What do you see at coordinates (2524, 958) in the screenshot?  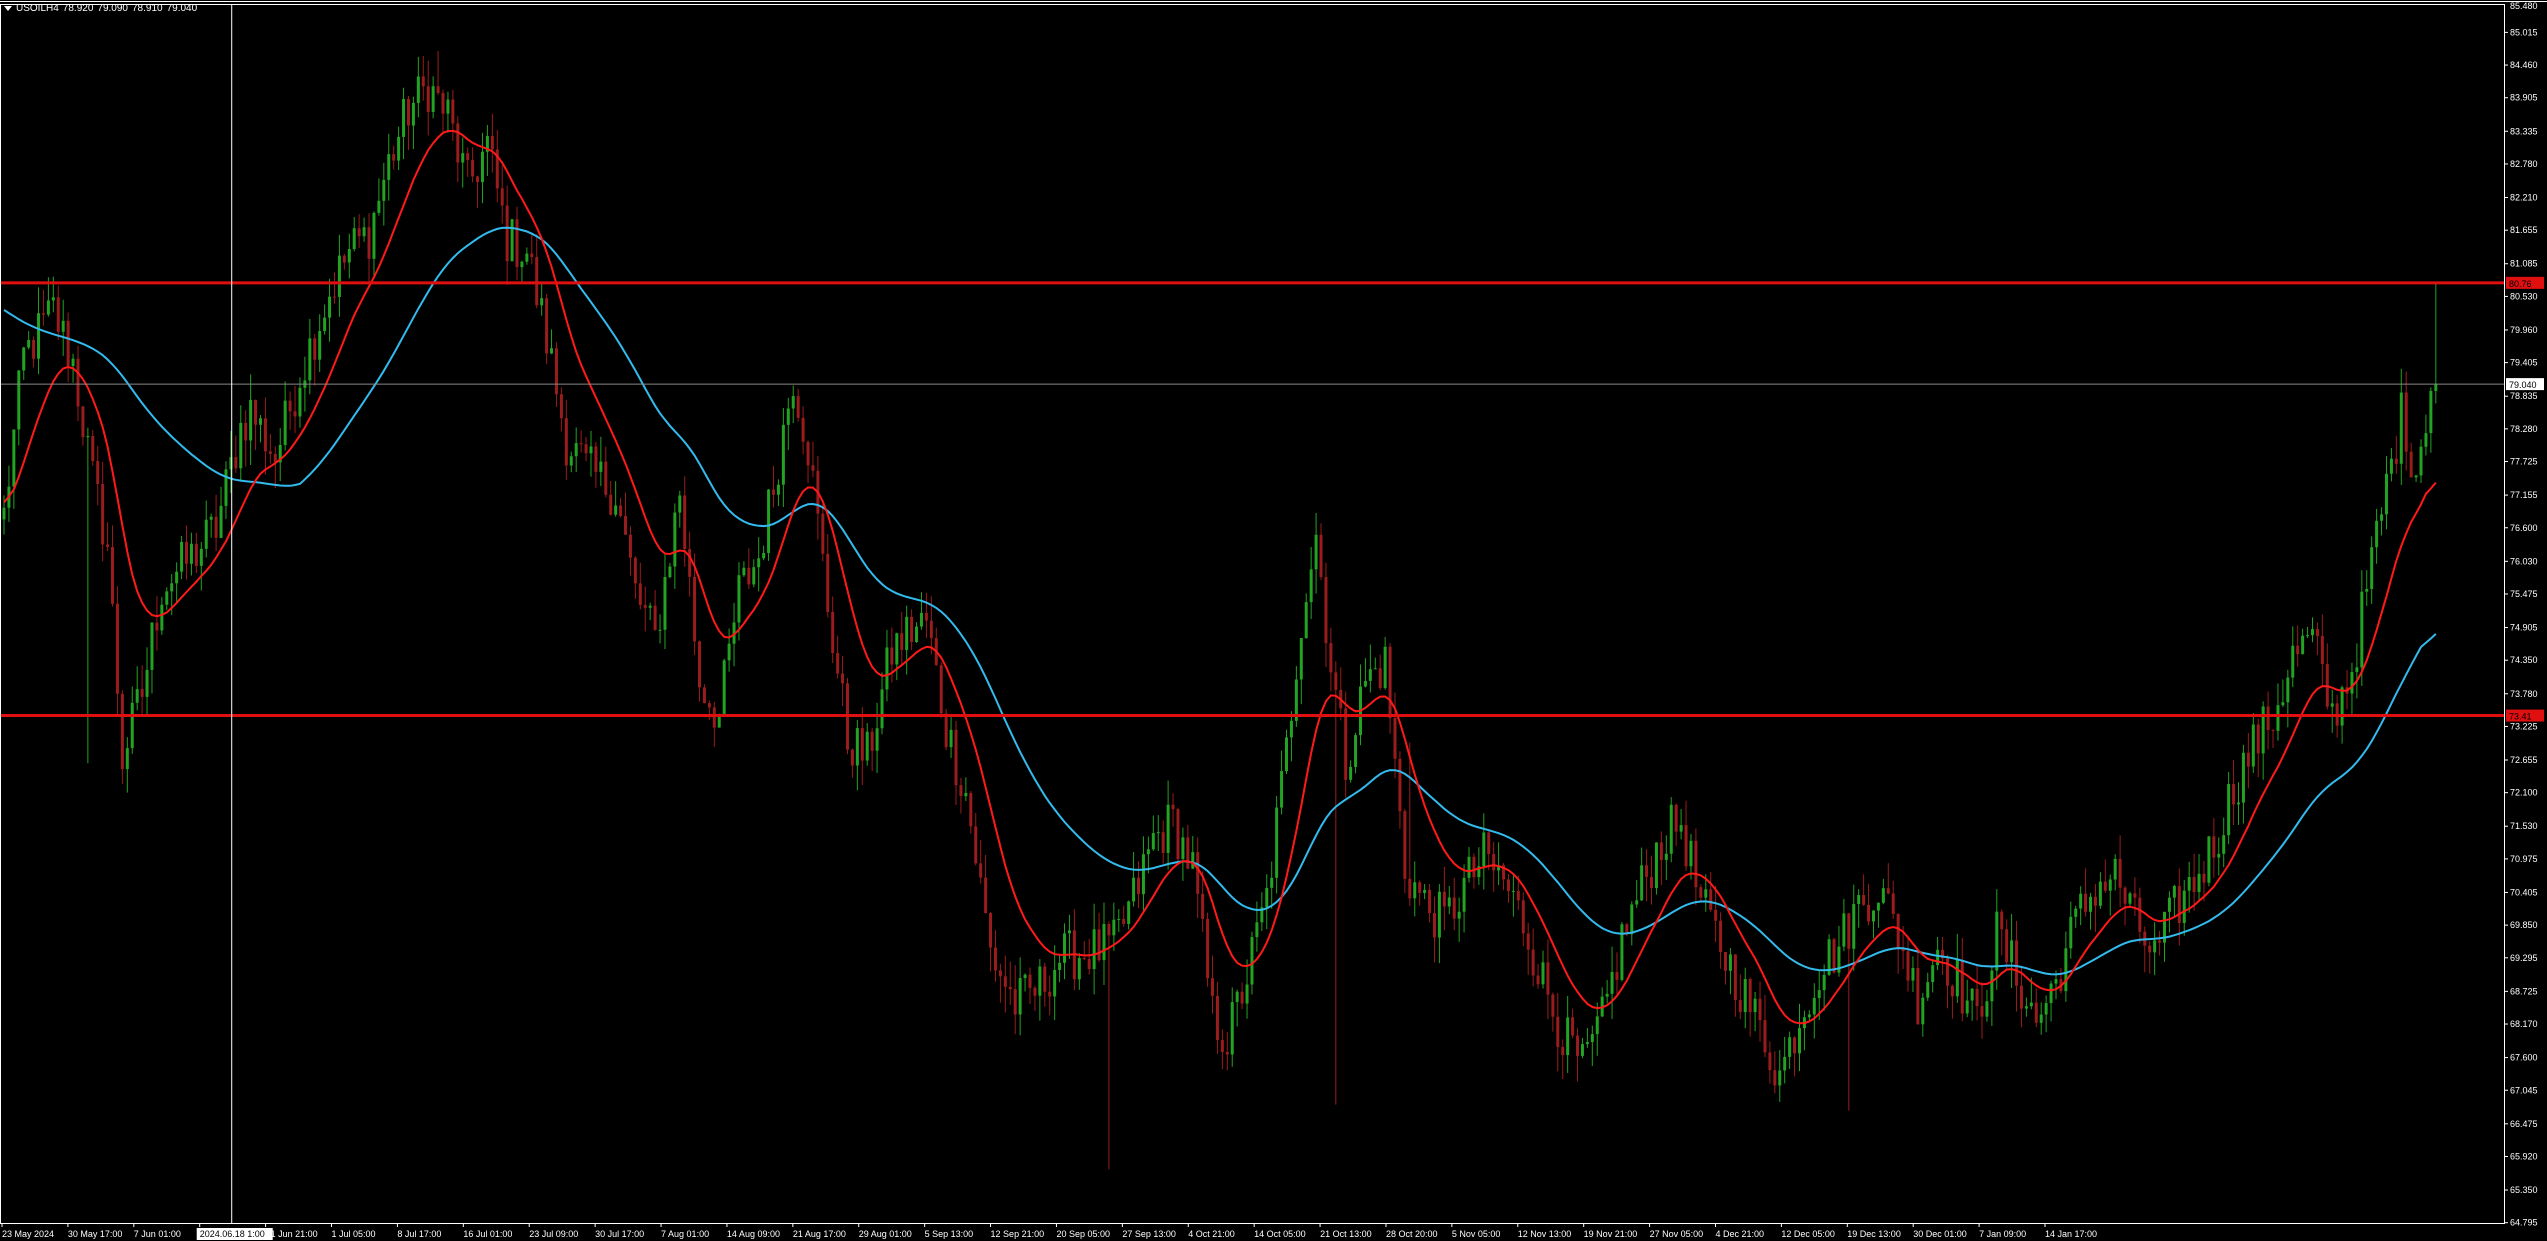 I see `price-tick-label: 69.295` at bounding box center [2524, 958].